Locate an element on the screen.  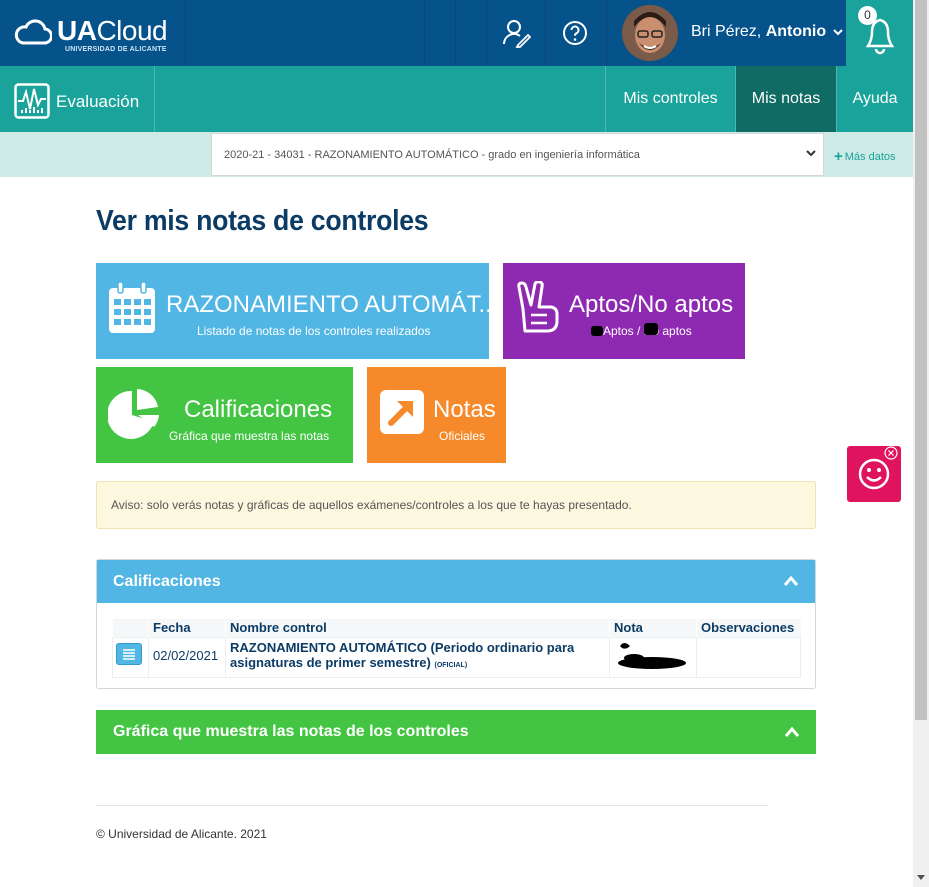
user-name: Bri Pérez, Antonio is located at coordinates (767, 32).